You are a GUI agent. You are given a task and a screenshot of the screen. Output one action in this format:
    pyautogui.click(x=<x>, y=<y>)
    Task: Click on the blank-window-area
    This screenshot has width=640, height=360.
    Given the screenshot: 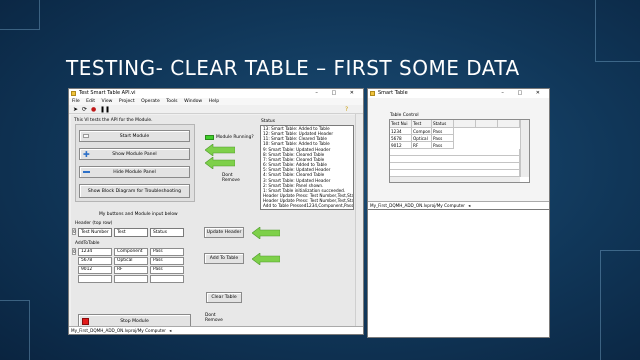 What is the action you would take?
    pyautogui.click(x=458, y=274)
    